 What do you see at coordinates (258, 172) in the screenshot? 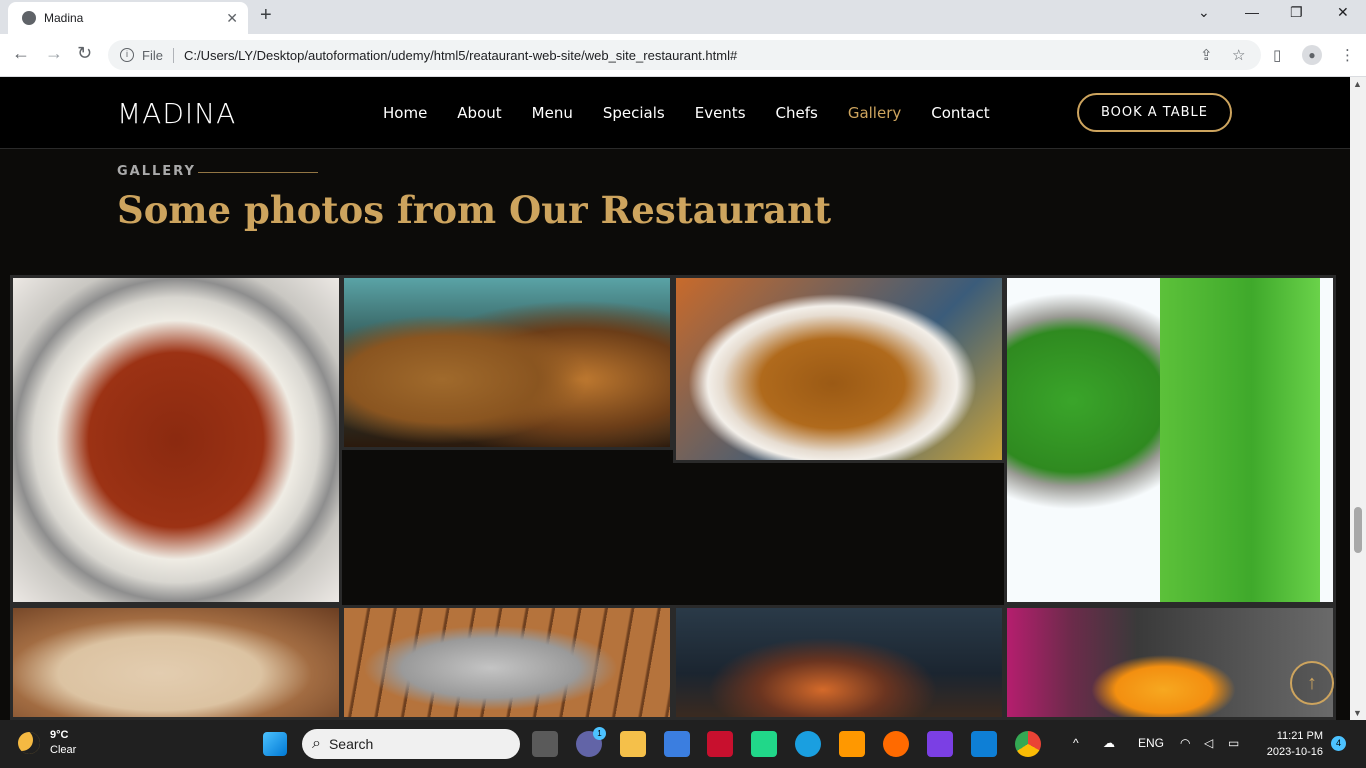
I see `section-divider` at bounding box center [258, 172].